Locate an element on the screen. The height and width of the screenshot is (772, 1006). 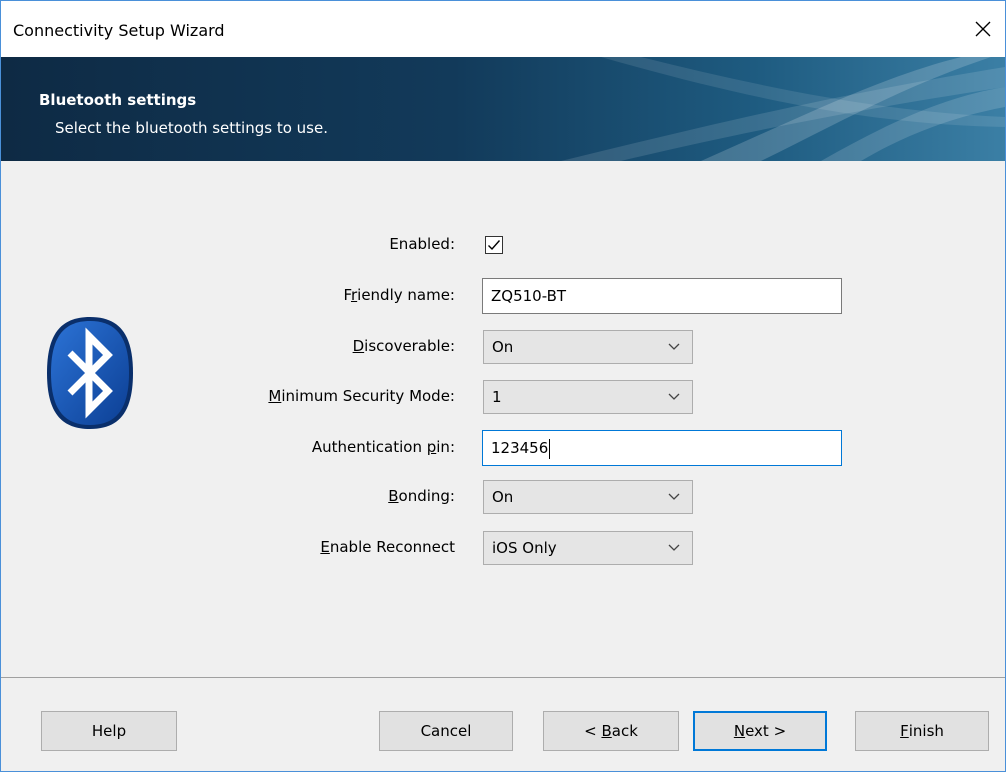
enabled-checkbox is located at coordinates (494, 245).